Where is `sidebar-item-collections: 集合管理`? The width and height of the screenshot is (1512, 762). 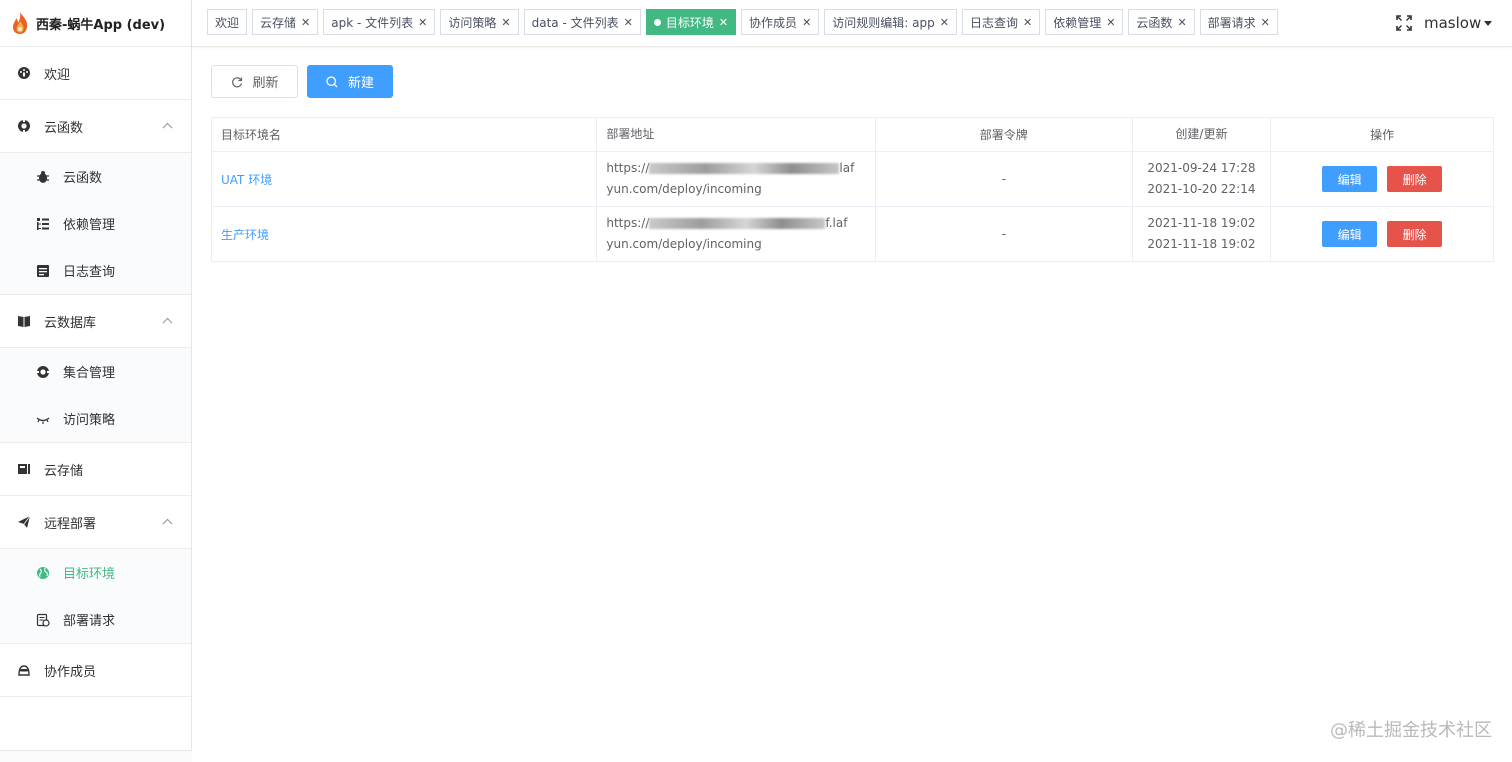 sidebar-item-collections: 集合管理 is located at coordinates (95, 371).